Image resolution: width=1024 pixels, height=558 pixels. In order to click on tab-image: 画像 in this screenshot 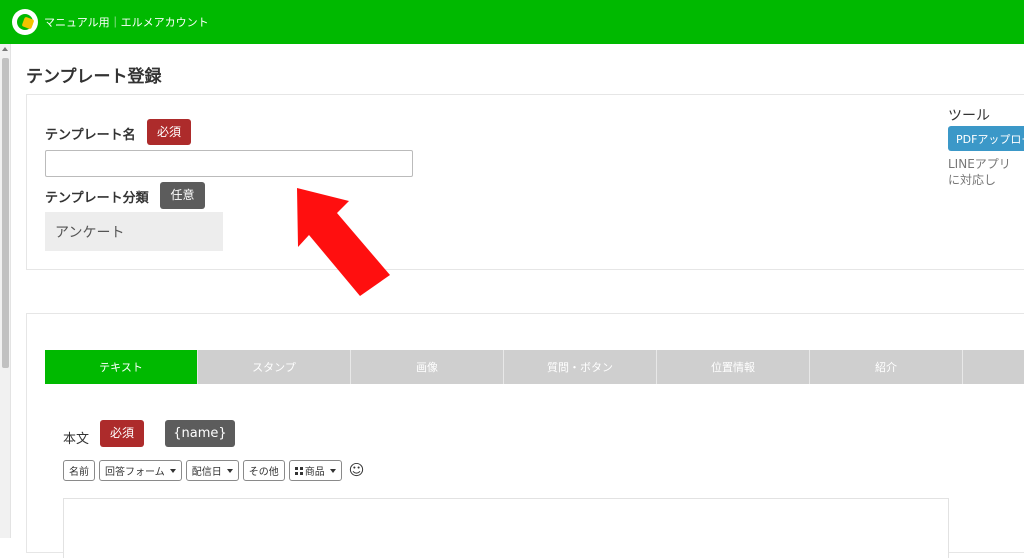, I will do `click(427, 367)`.